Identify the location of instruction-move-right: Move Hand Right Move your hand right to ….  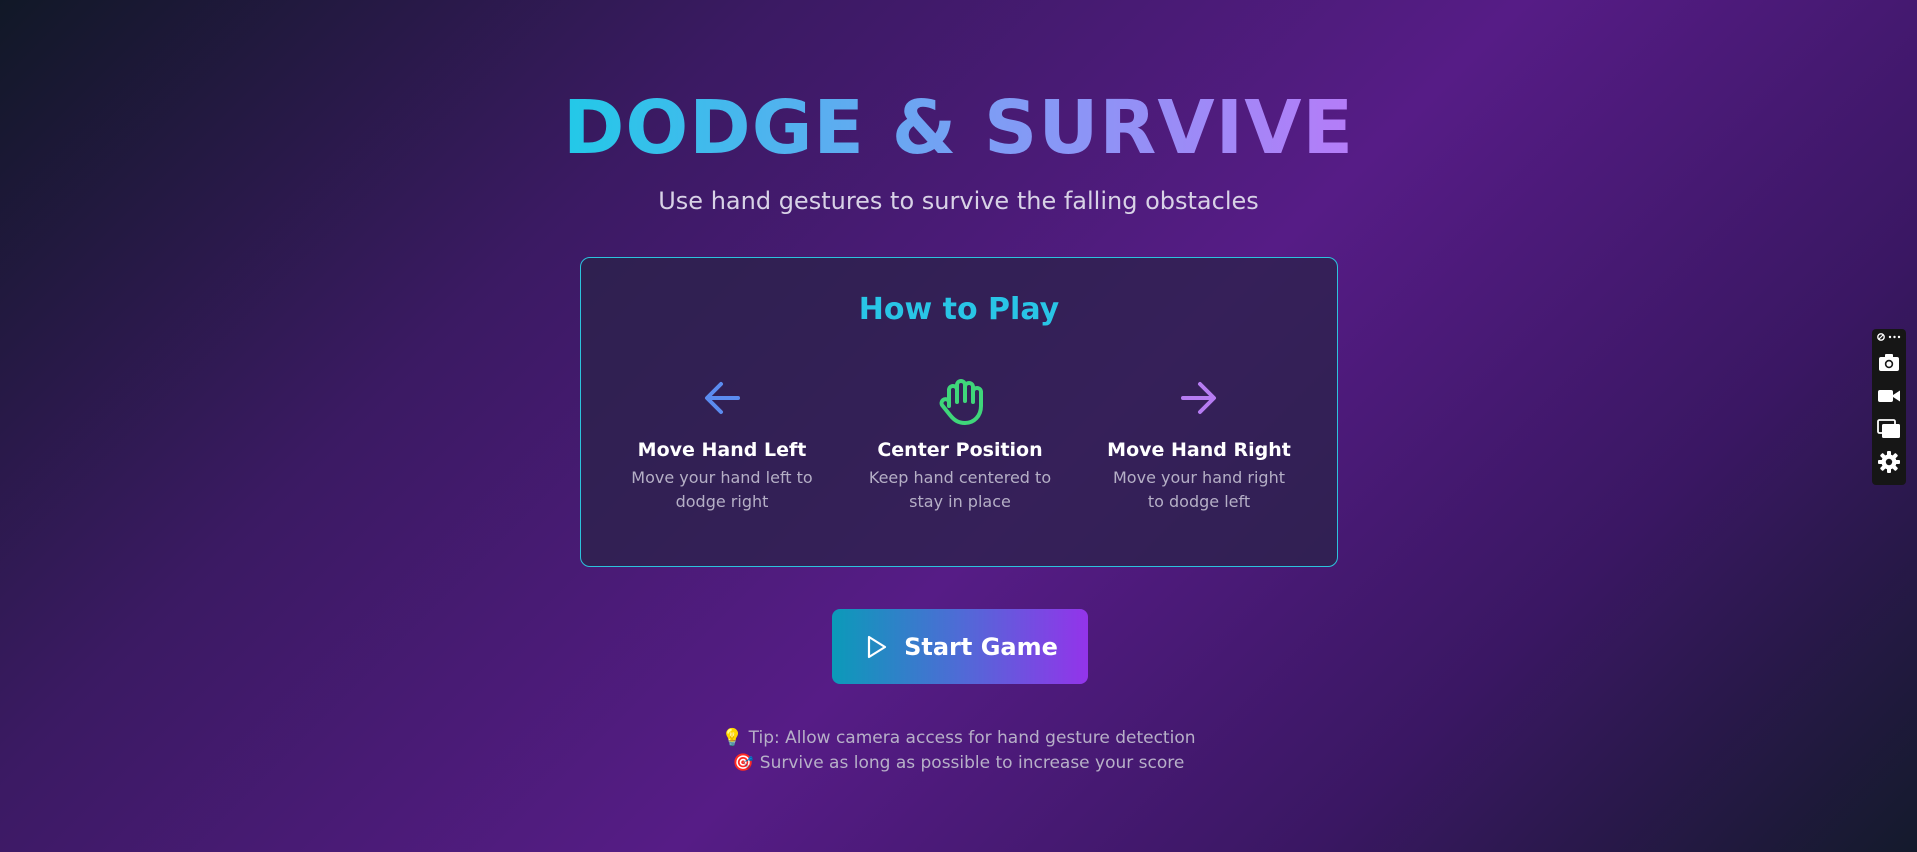
(1199, 441).